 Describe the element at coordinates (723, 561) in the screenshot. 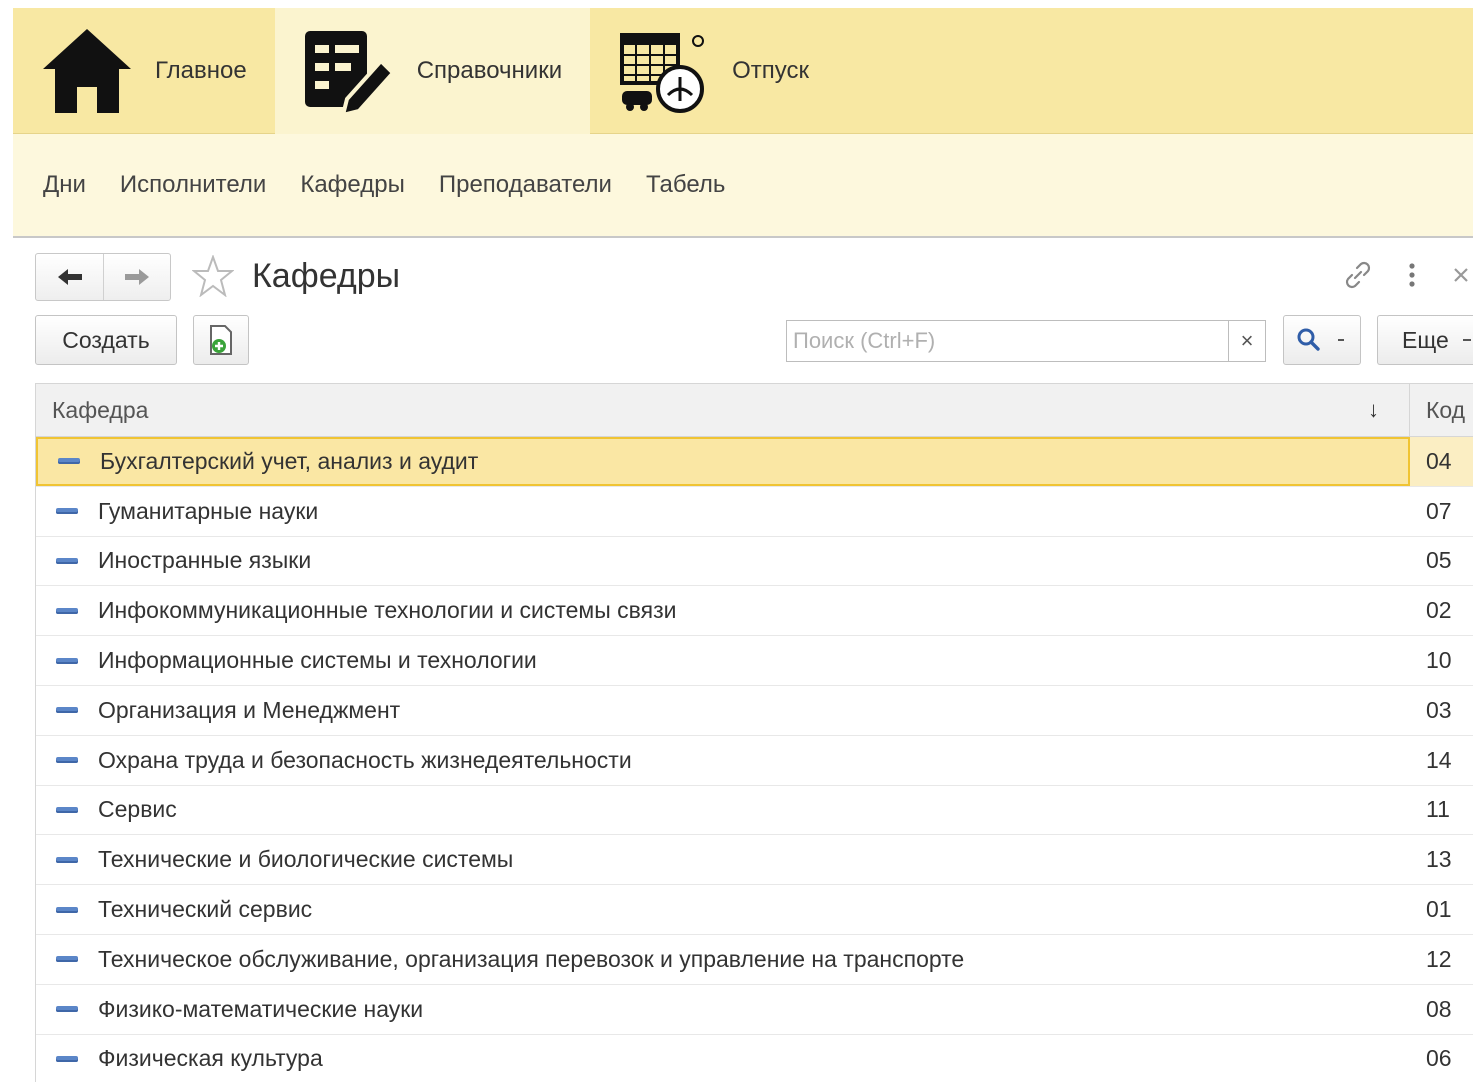

I see `cell-department: Иностранные языки` at that location.